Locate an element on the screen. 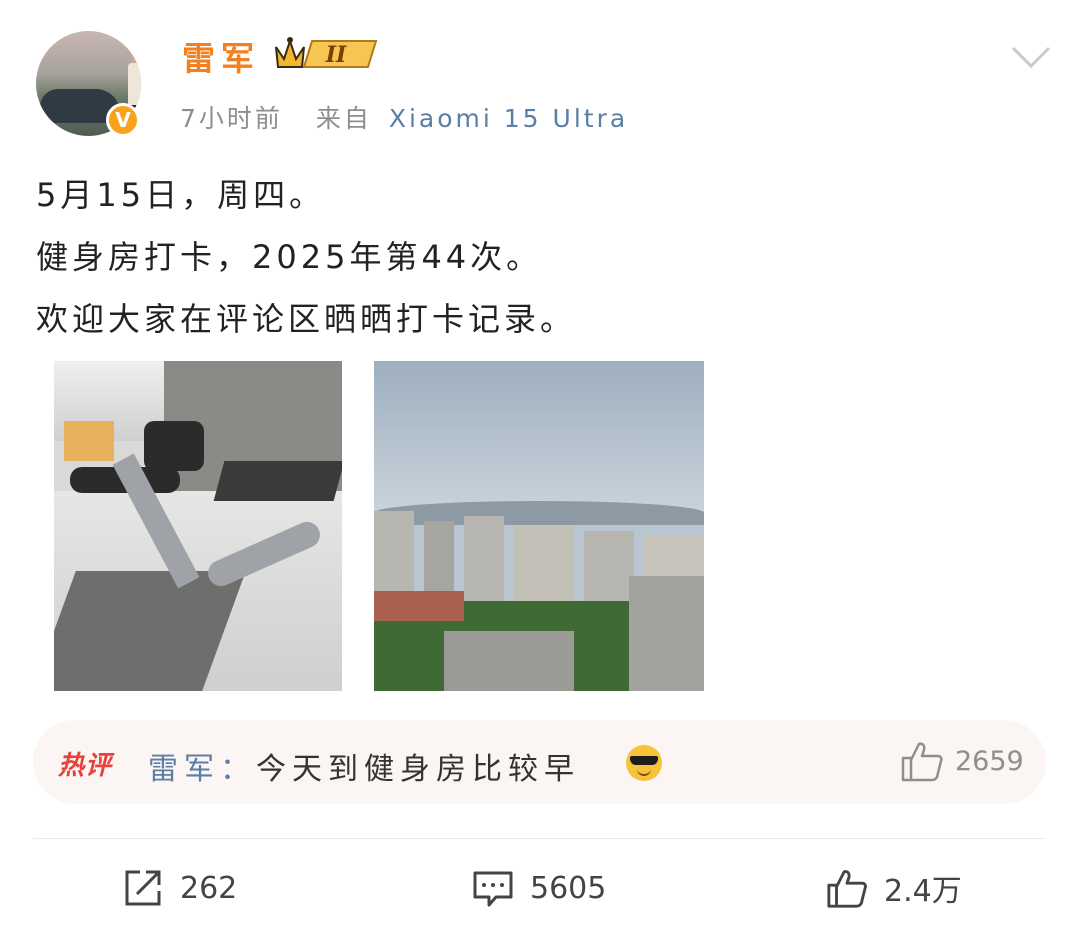 Image resolution: width=1080 pixels, height=926 pixels. post-line: 健身房打卡，2025年第44次。 is located at coordinates (289, 257).